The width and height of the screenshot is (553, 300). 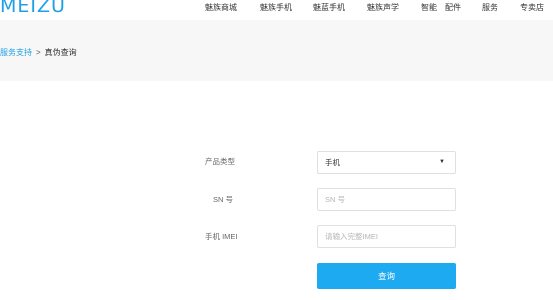 I want to click on product-type-select: 手机 ▼, so click(x=386, y=162).